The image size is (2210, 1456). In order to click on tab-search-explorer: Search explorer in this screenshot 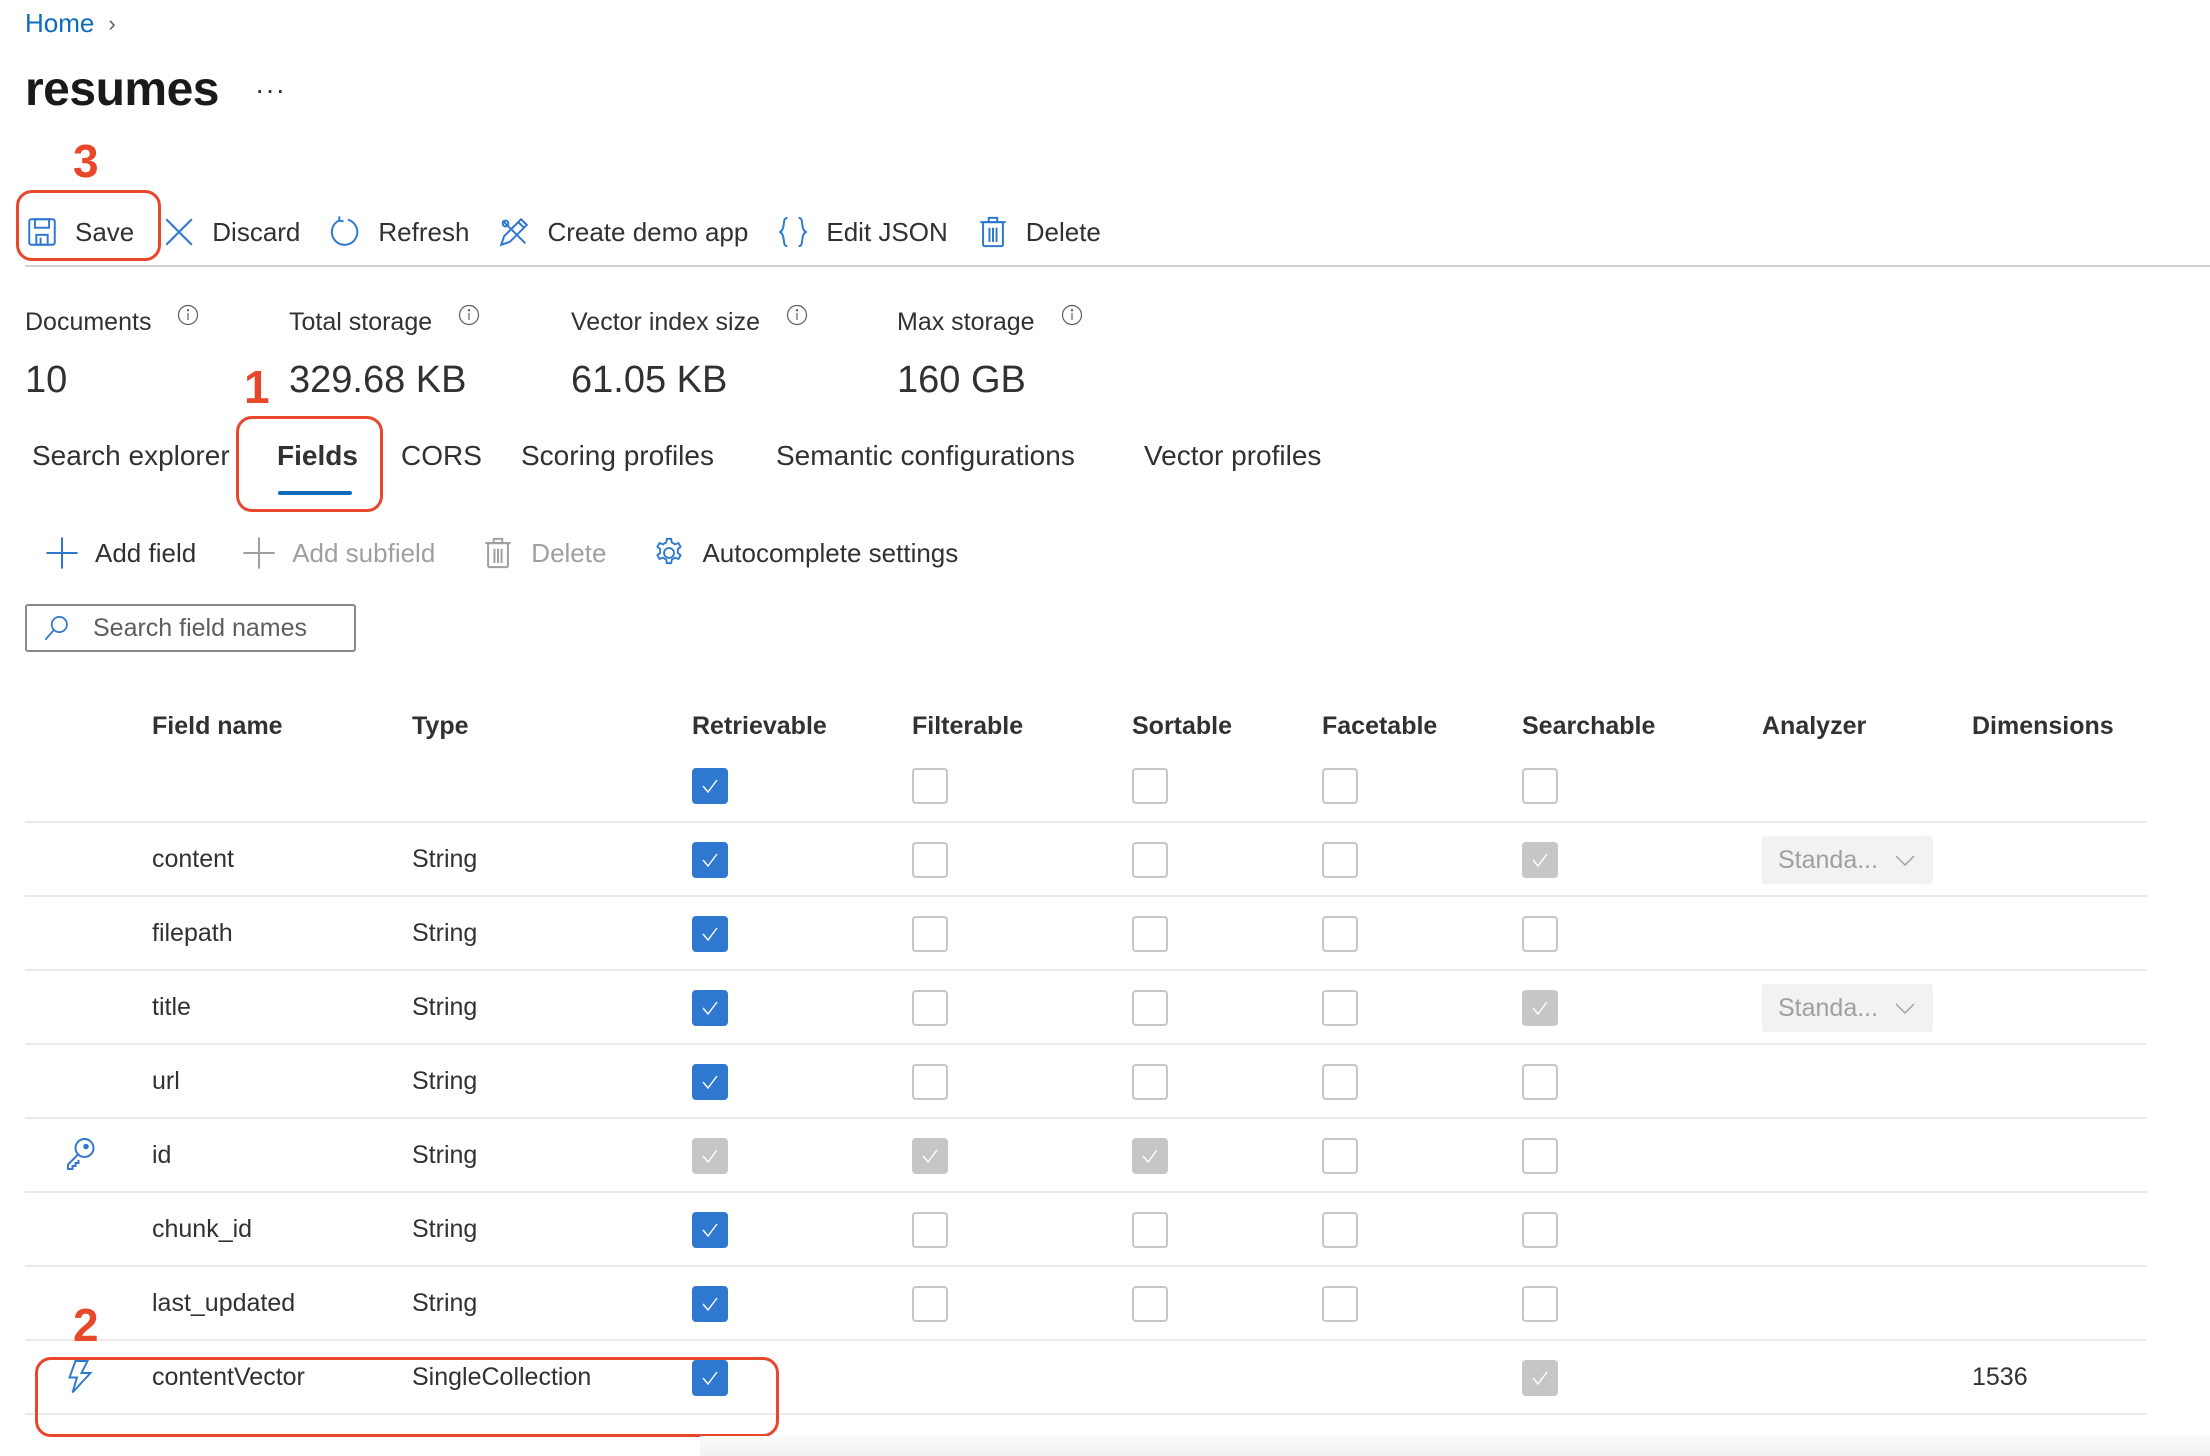, I will do `click(131, 456)`.